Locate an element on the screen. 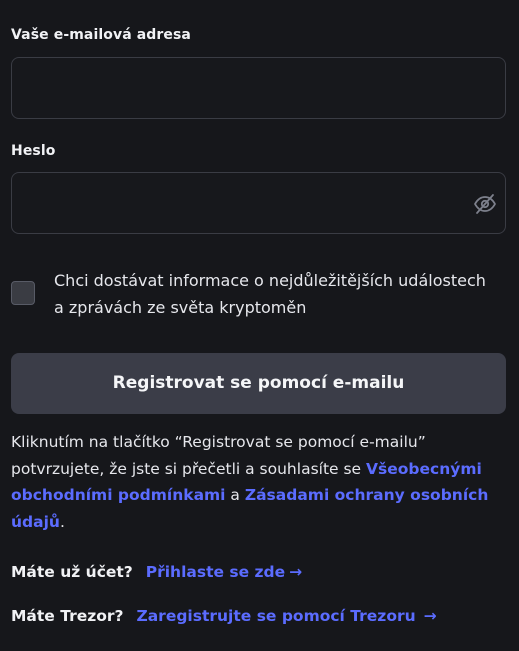  email-field is located at coordinates (258, 88).